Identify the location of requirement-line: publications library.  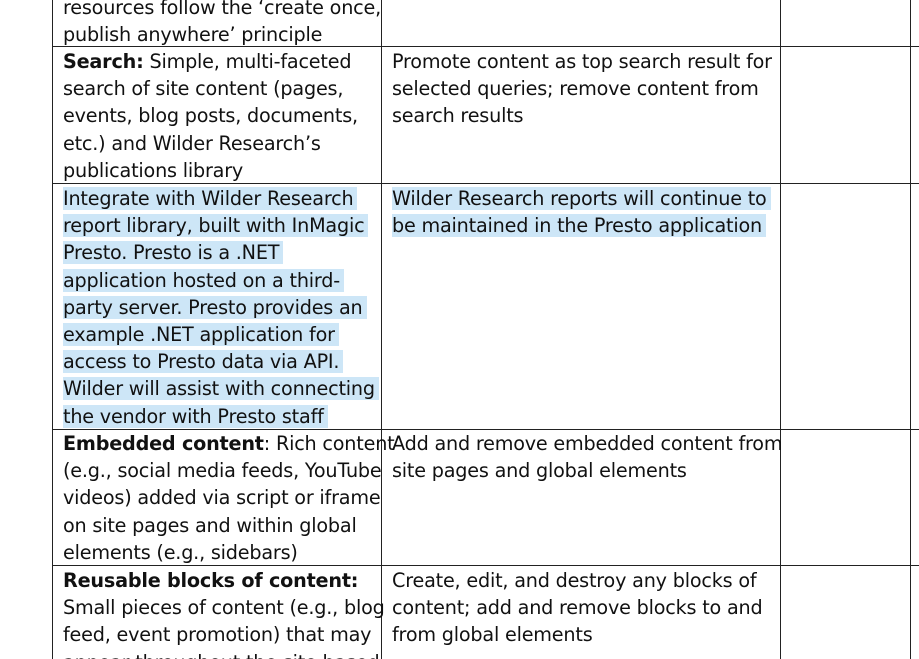
(153, 170).